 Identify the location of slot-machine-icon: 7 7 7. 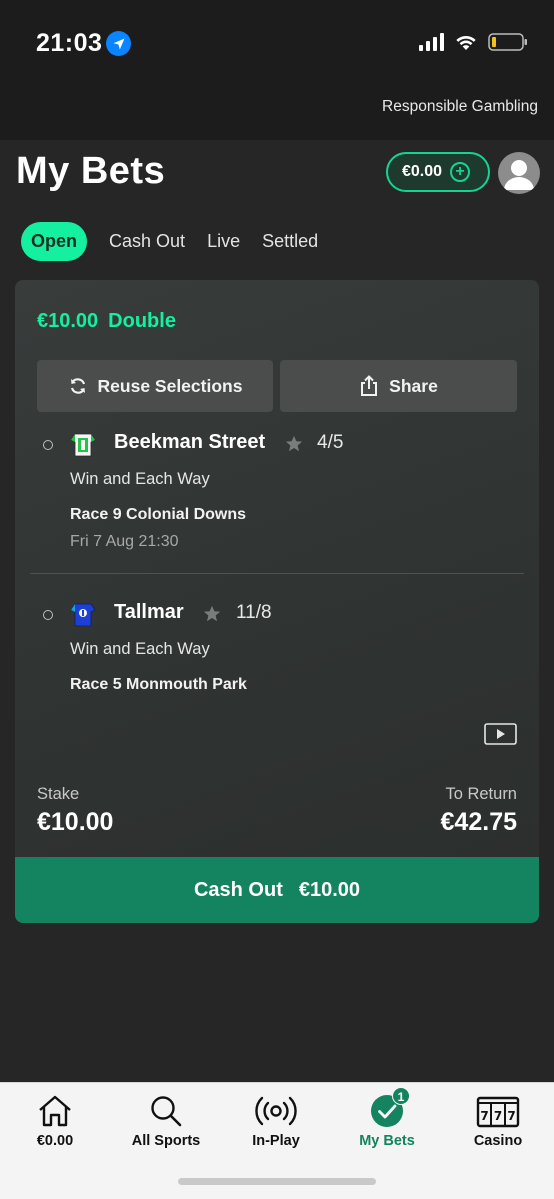
(498, 1111).